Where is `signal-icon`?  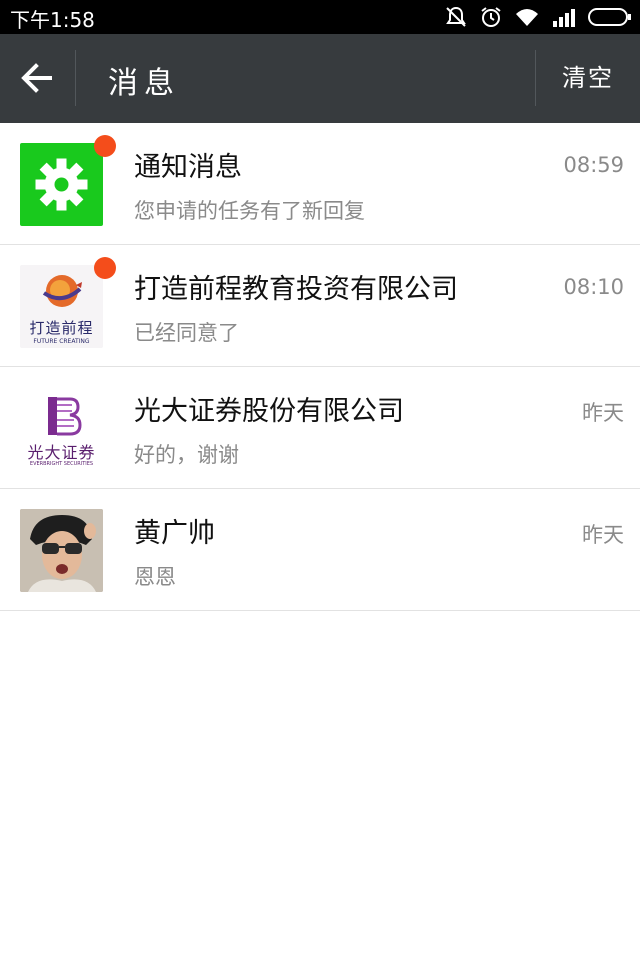 signal-icon is located at coordinates (564, 17).